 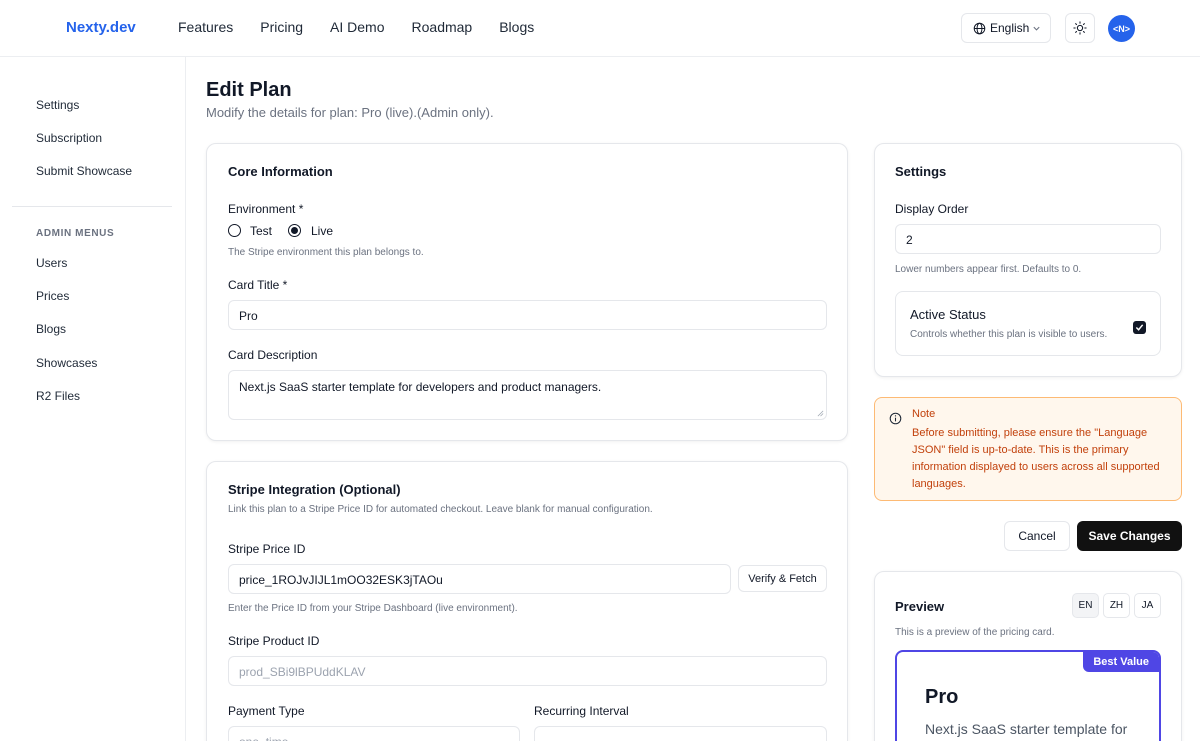 I want to click on recurring-interval-select, so click(x=680, y=733).